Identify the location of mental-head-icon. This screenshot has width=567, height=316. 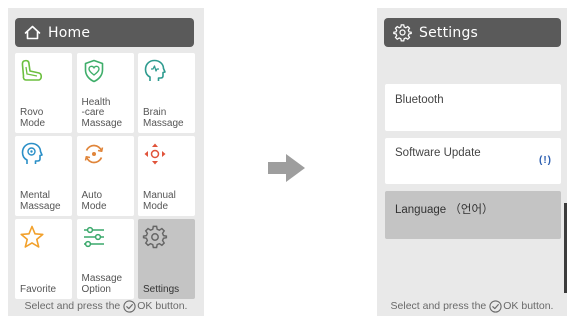
(32, 153).